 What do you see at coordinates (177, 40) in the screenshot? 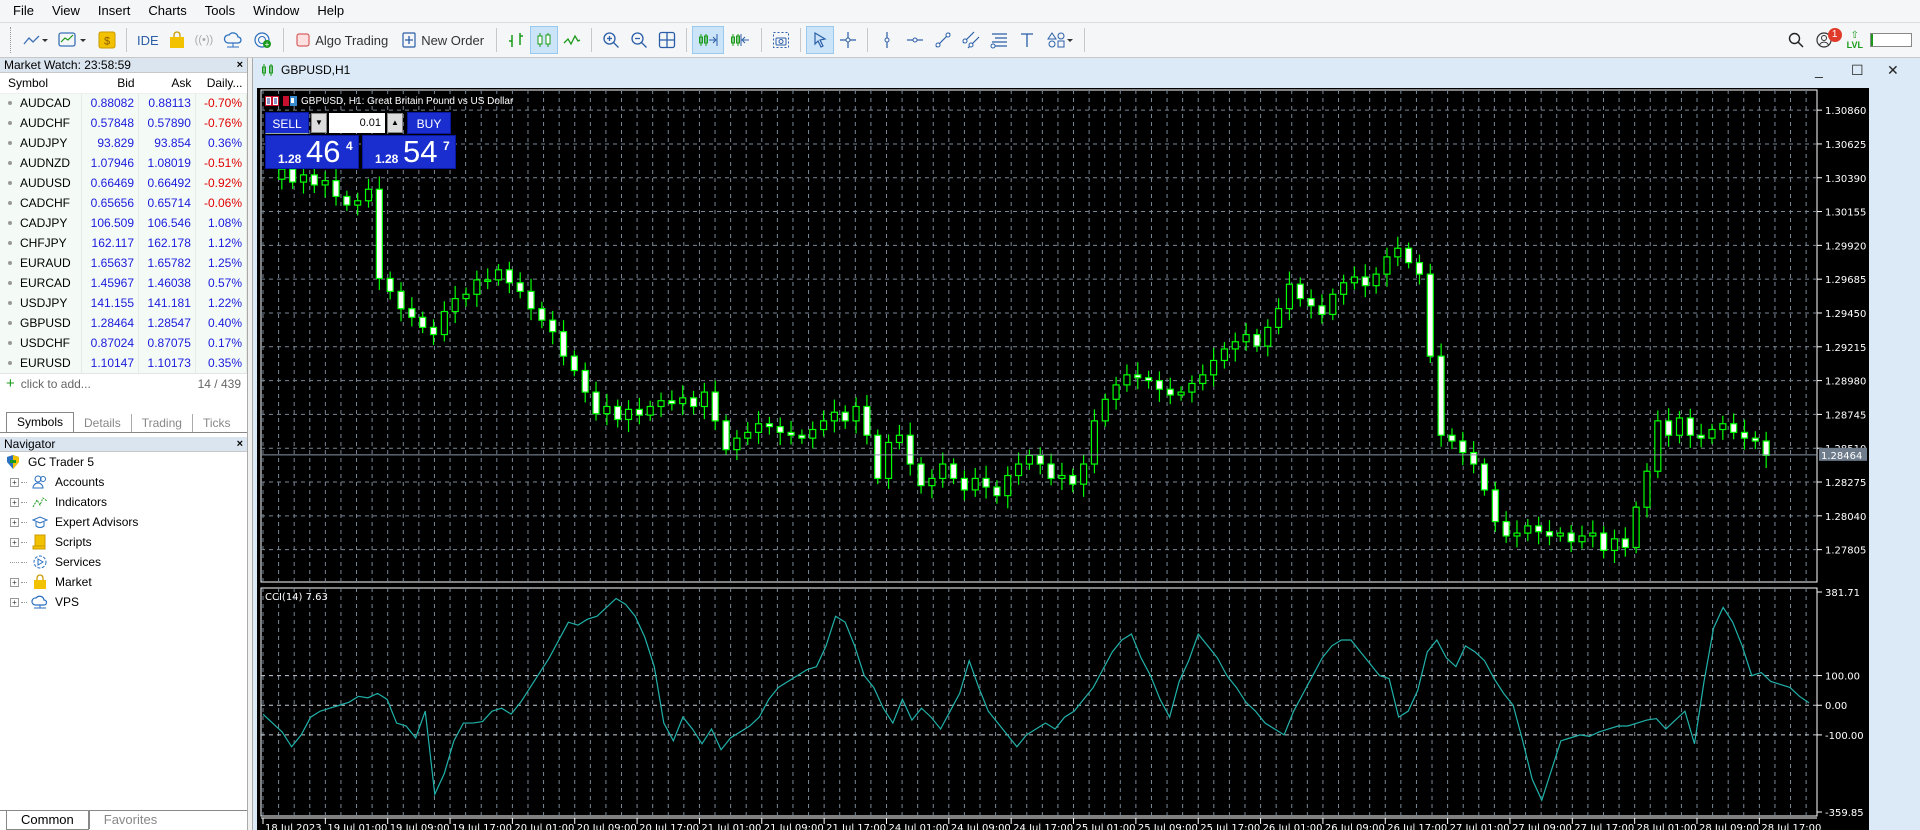
I see `market-bag-icon` at bounding box center [177, 40].